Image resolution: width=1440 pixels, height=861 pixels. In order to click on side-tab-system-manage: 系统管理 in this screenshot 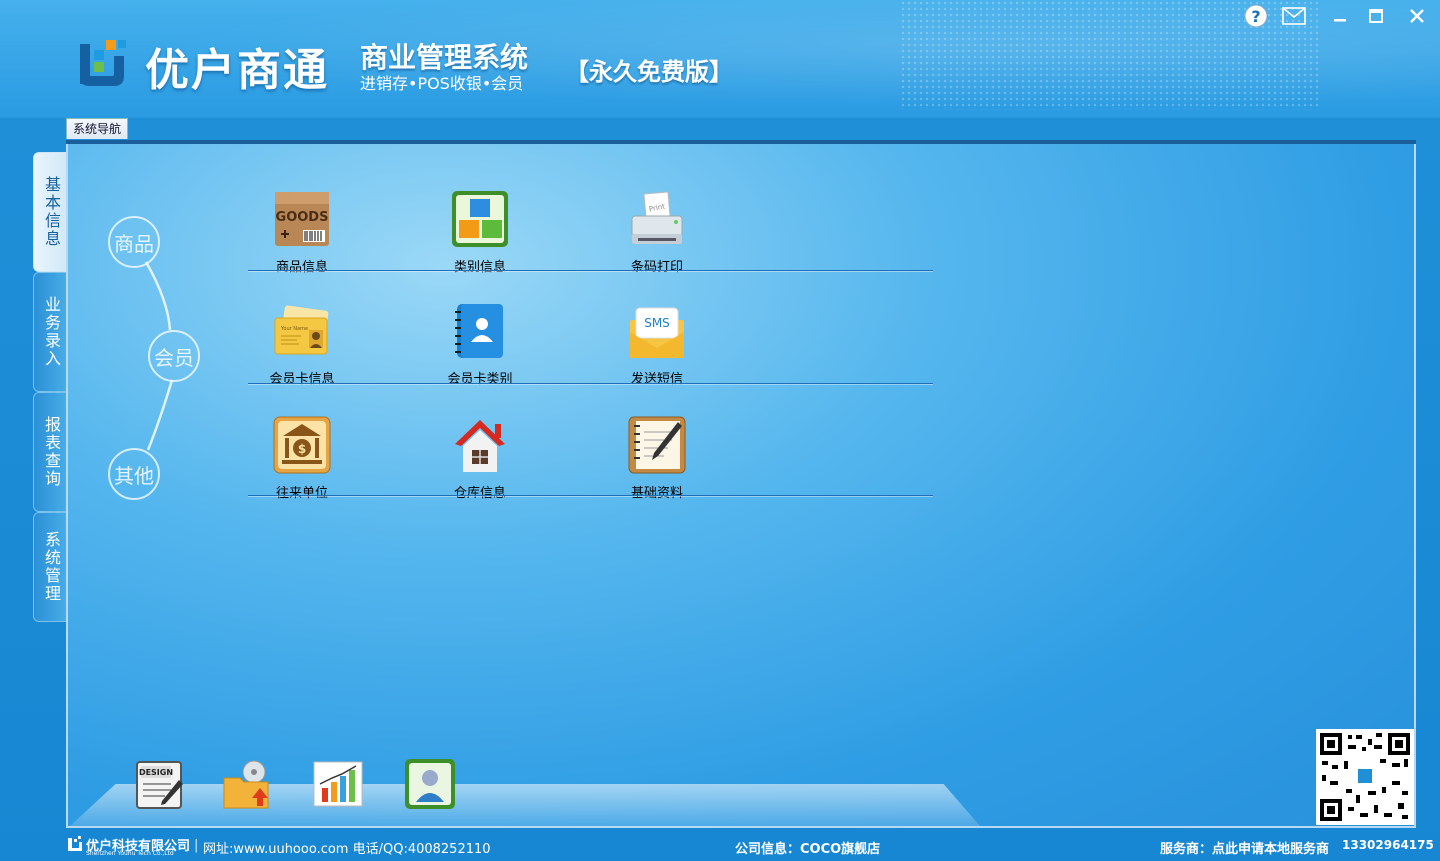, I will do `click(50, 567)`.